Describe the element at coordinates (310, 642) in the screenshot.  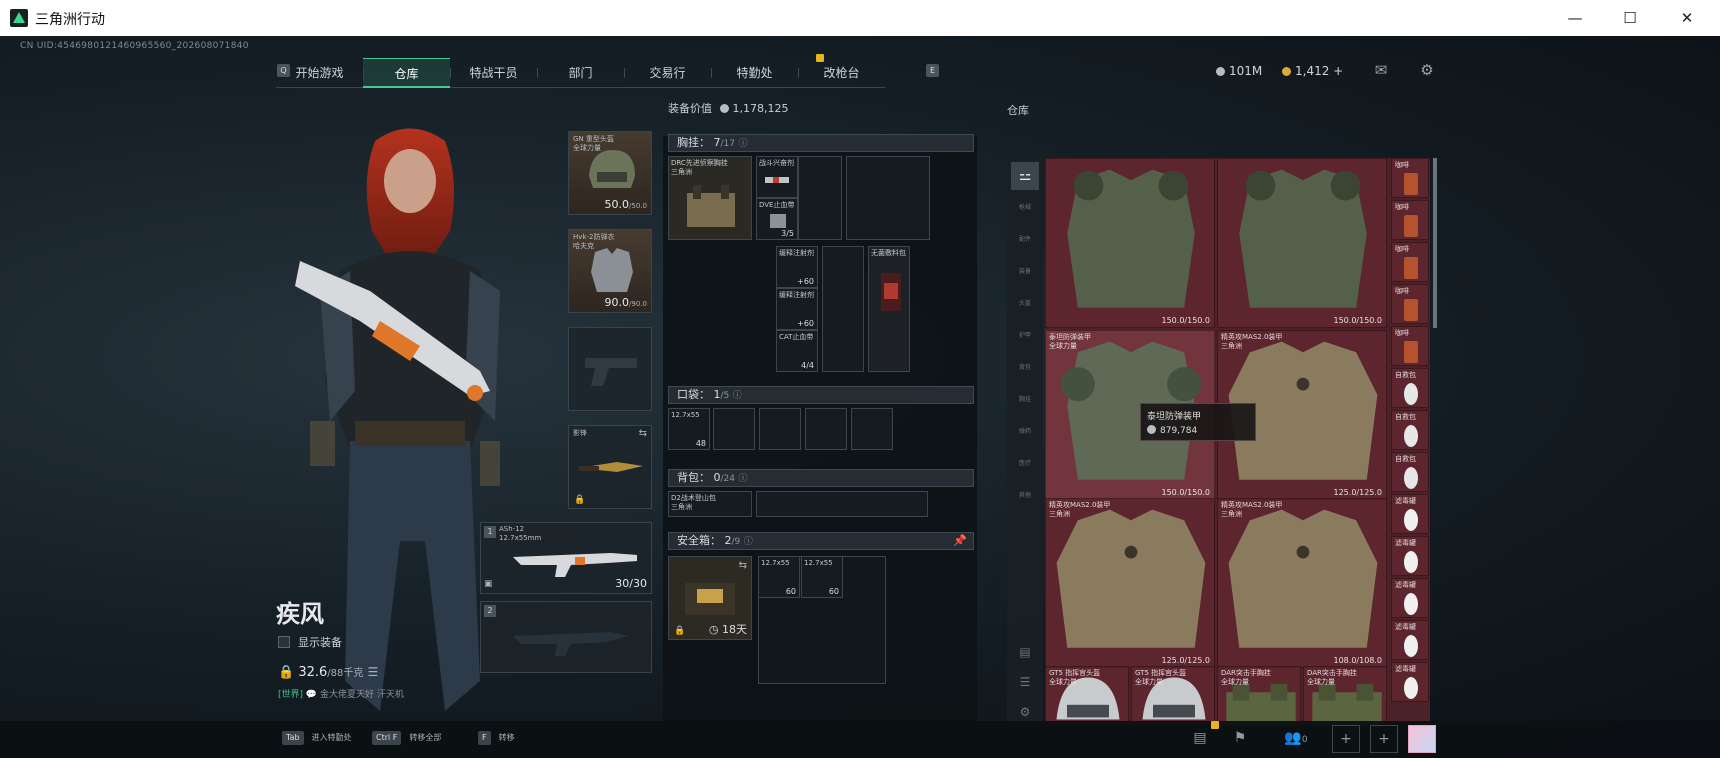
I see `show-equipment-toggle: 显示装备` at that location.